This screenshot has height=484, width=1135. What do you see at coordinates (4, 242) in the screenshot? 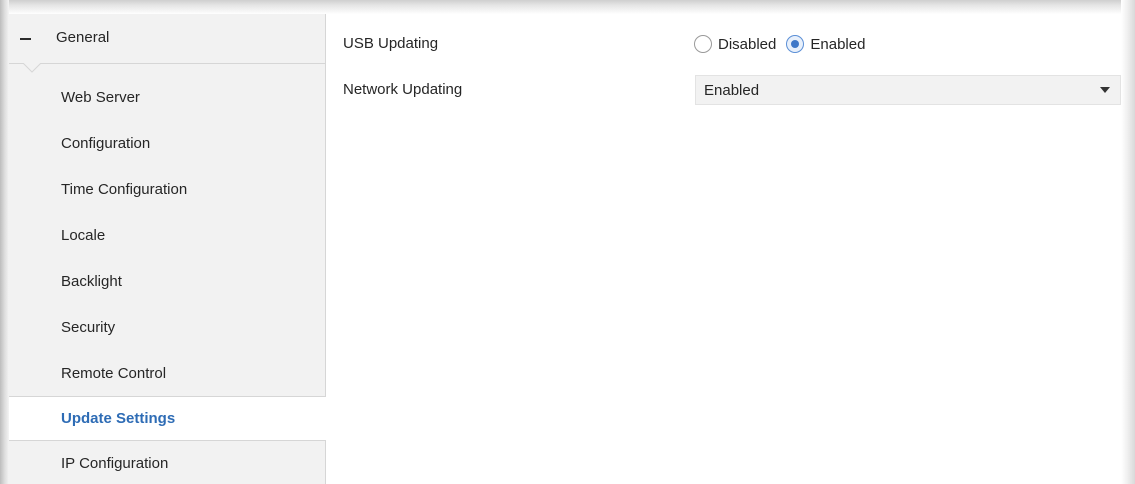
I see `window-left-shadow` at bounding box center [4, 242].